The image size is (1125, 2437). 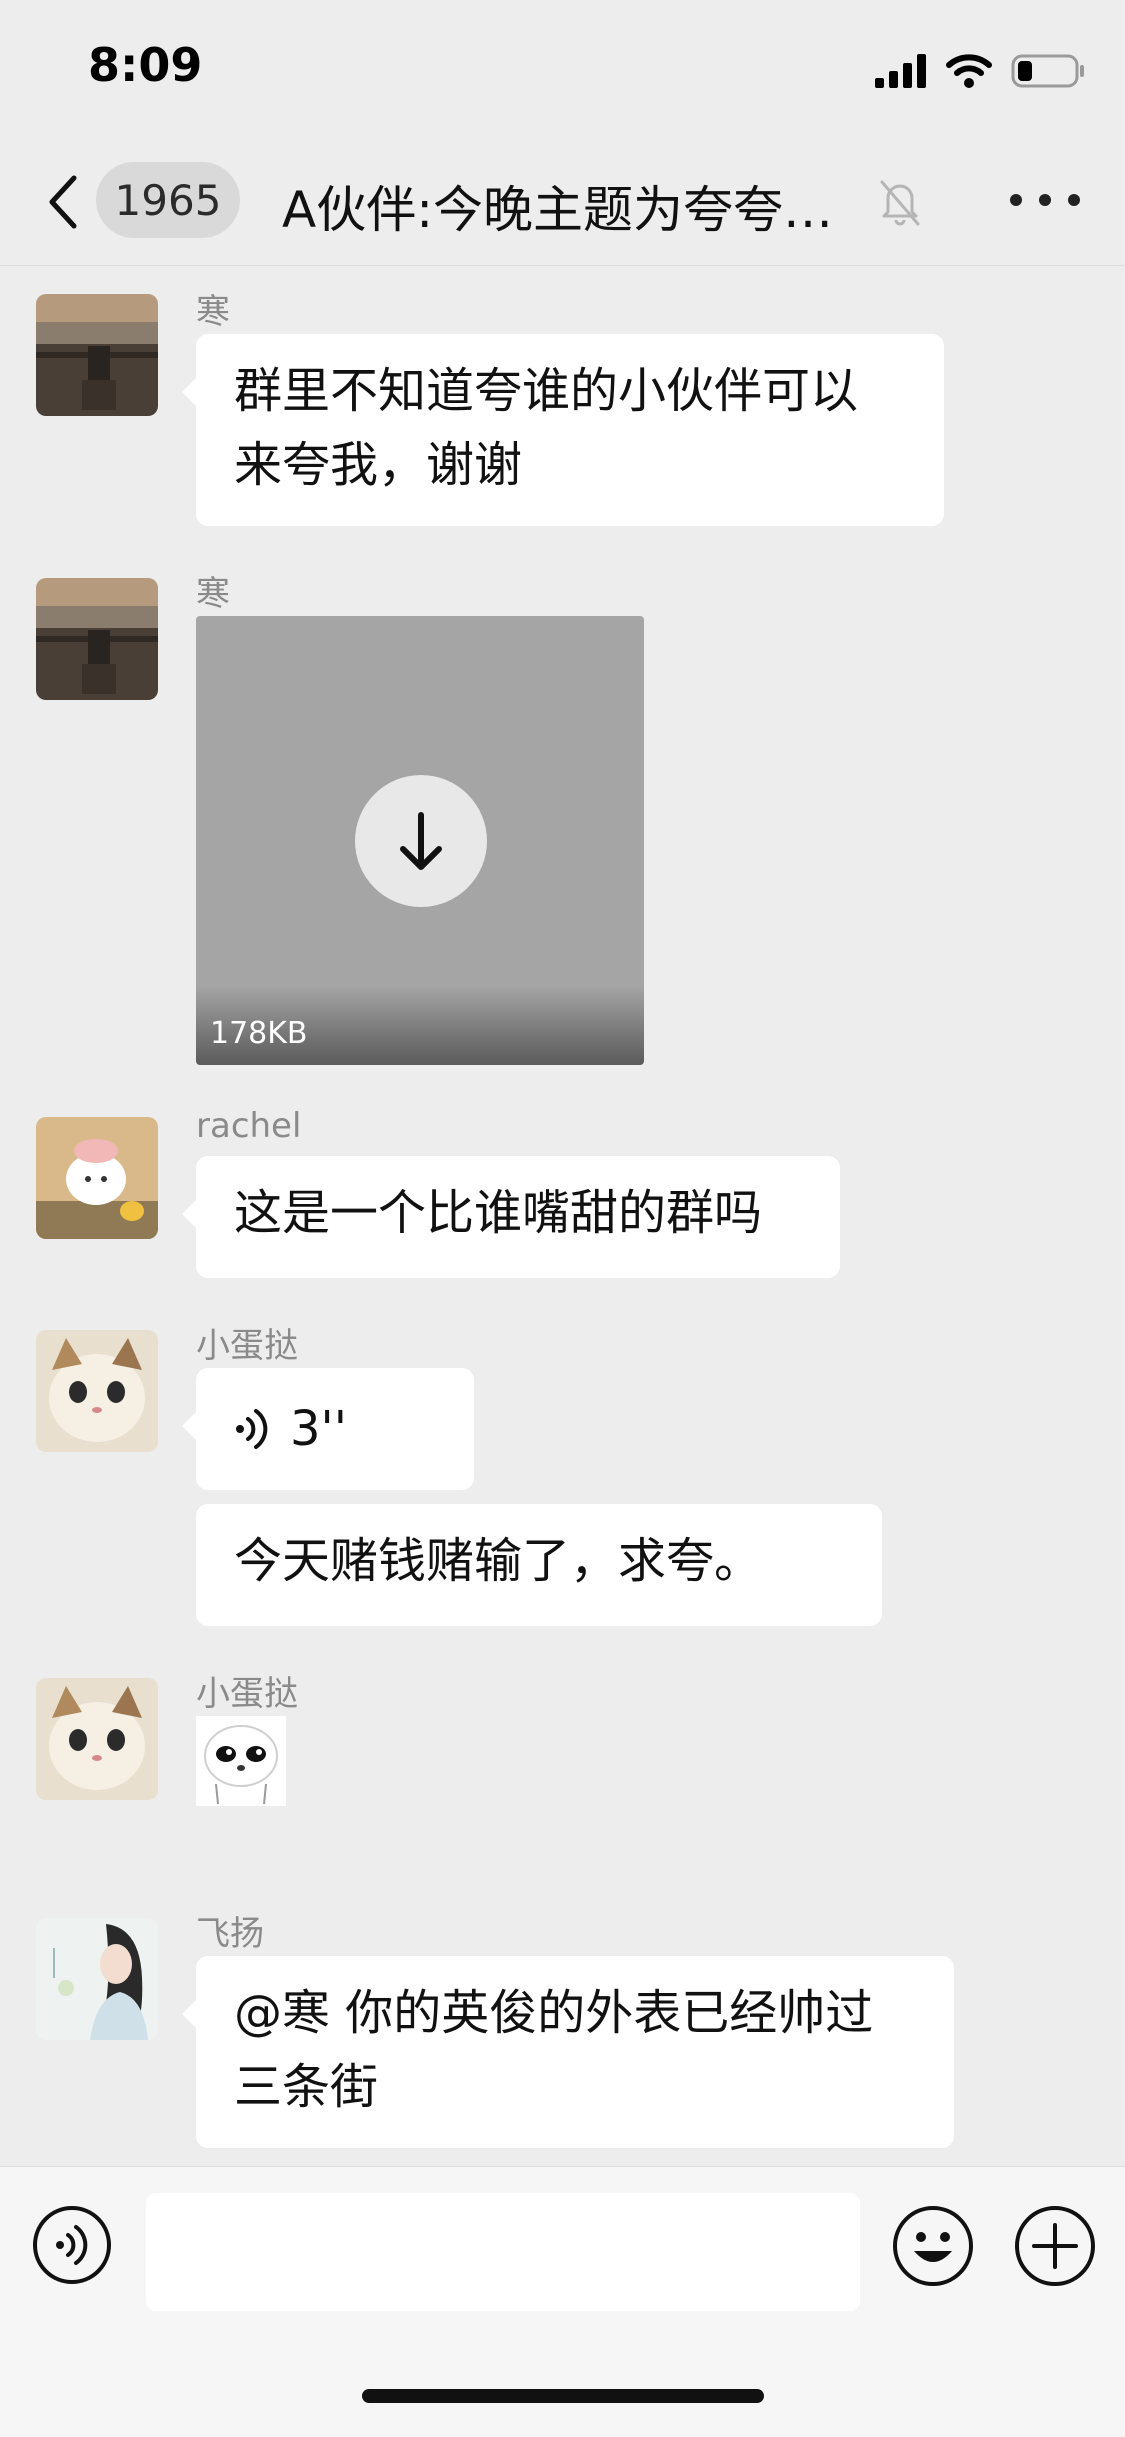 I want to click on download-button, so click(x=421, y=841).